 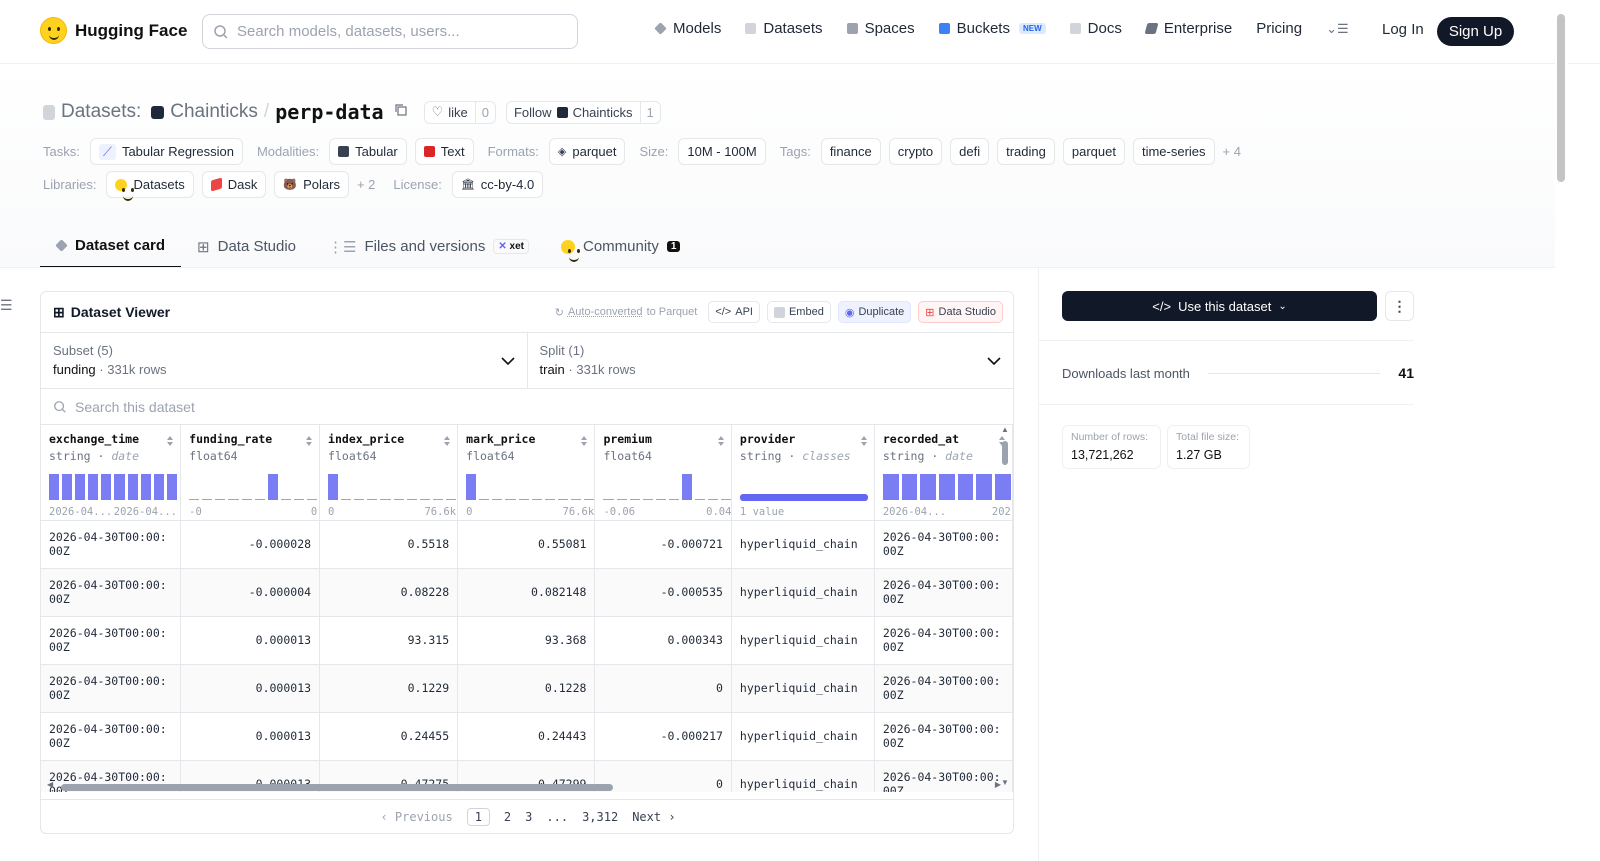 What do you see at coordinates (1005, 453) in the screenshot?
I see `vertical-scroll-thumb` at bounding box center [1005, 453].